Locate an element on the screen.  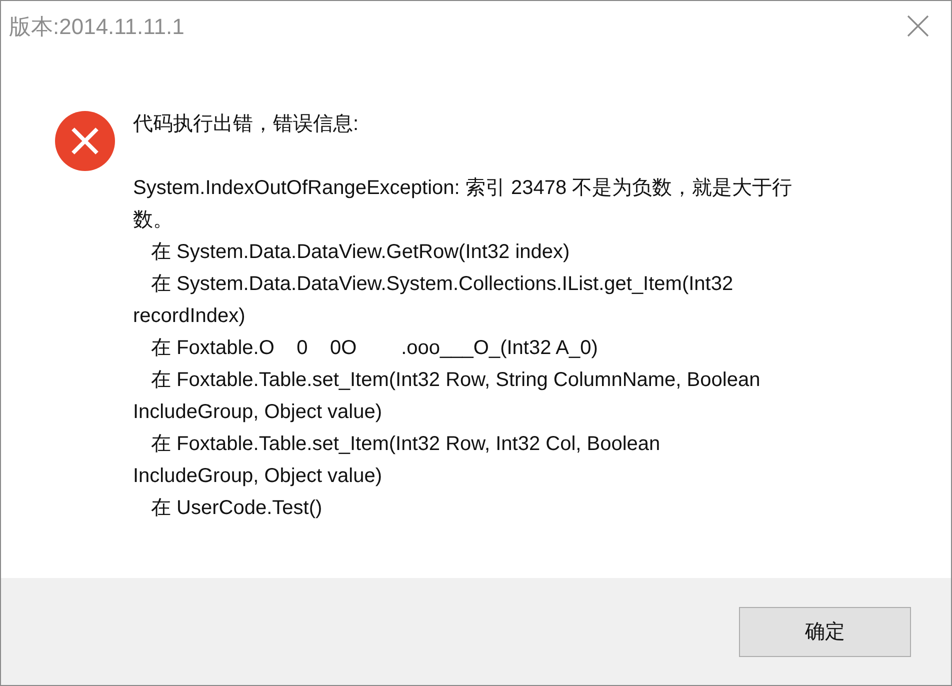
error-message-line: 在 Foxtable.O 0 0O .ooo___O_(Int32 A_0) is located at coordinates (374, 348).